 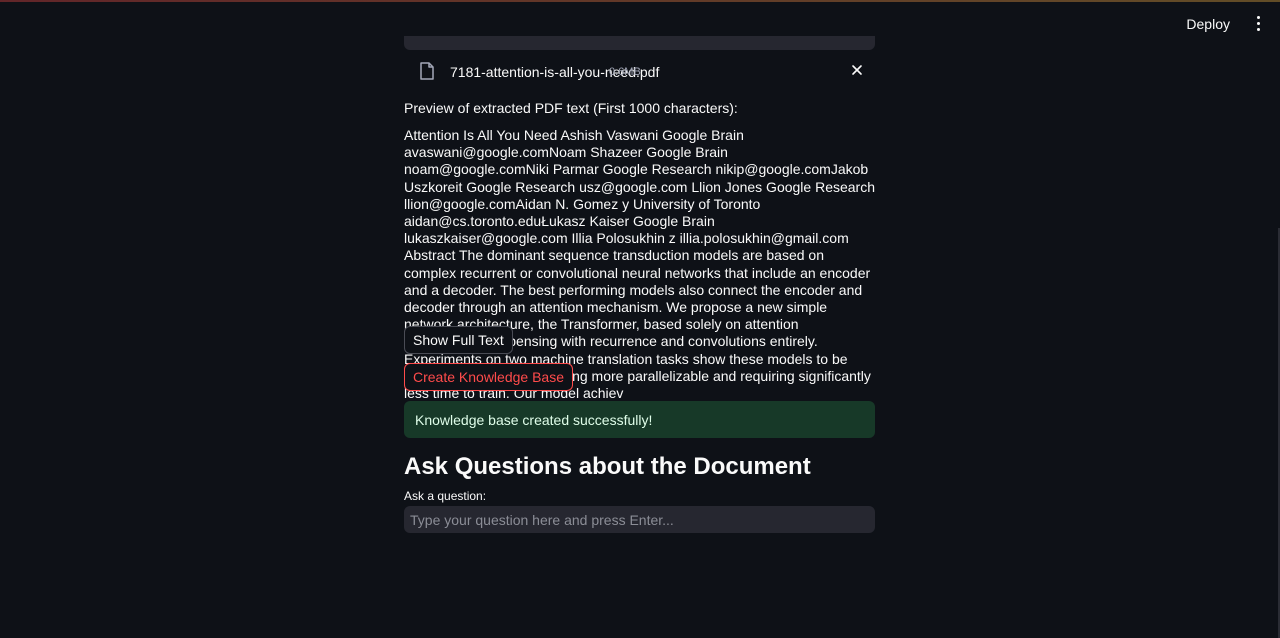 I want to click on section-title: Ask Questions about the Document, so click(x=607, y=466).